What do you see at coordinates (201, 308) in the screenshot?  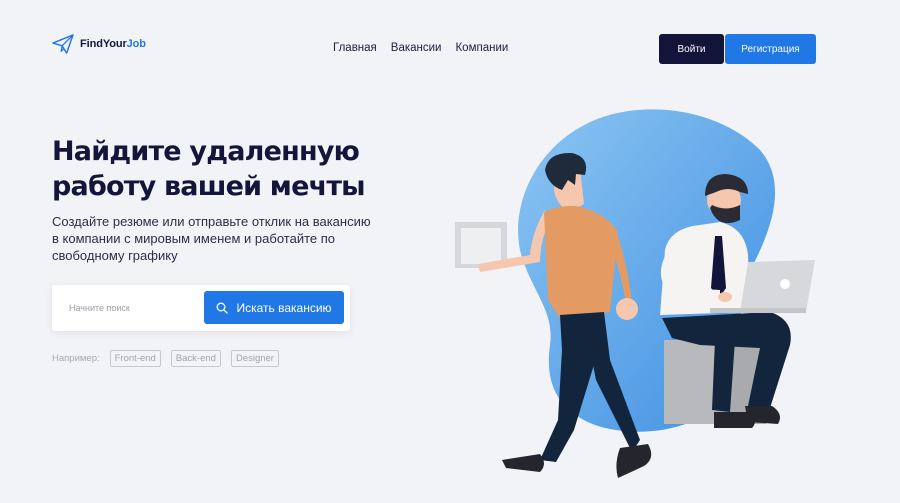 I see `search-box: Искать вакансию` at bounding box center [201, 308].